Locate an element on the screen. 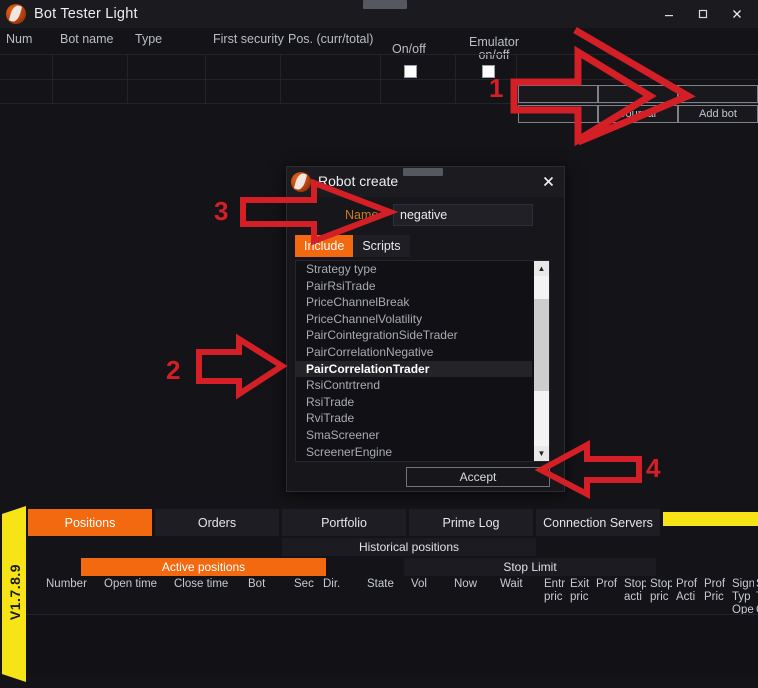 This screenshot has width=758, height=688. col-now: Now is located at coordinates (466, 584).